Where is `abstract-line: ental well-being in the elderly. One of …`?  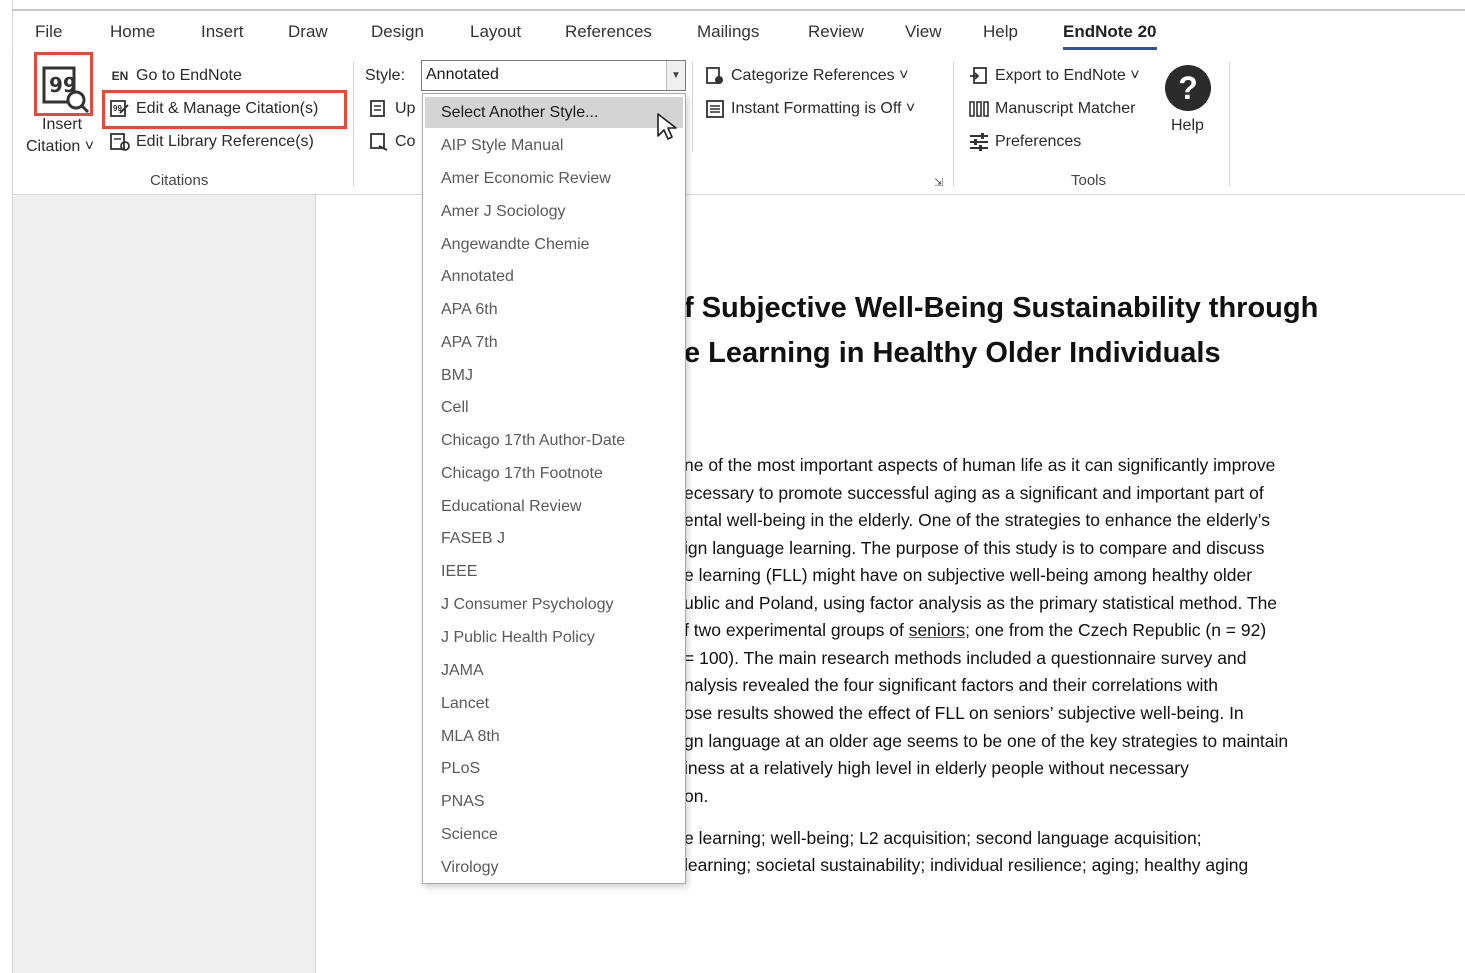 abstract-line: ental well-being in the elderly. One of … is located at coordinates (977, 520).